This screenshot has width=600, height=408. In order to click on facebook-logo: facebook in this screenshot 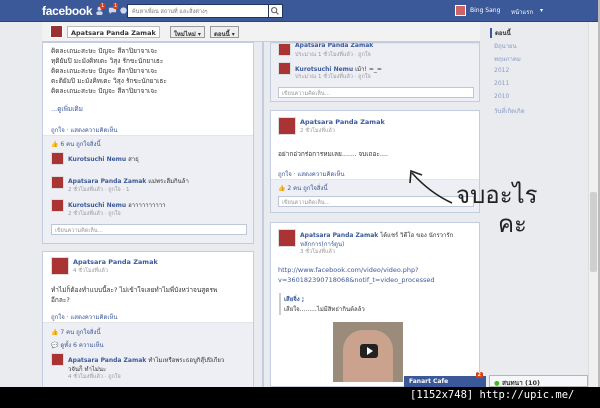, I will do `click(67, 11)`.